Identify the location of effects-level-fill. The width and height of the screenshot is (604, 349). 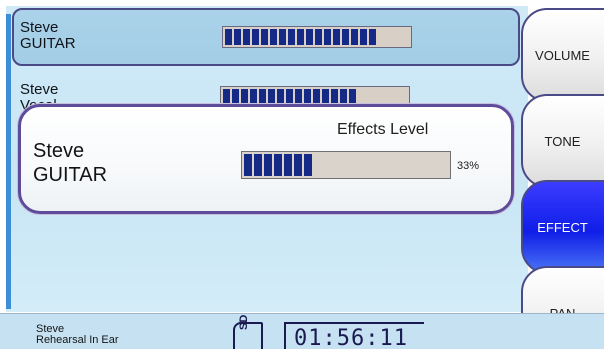
(278, 165).